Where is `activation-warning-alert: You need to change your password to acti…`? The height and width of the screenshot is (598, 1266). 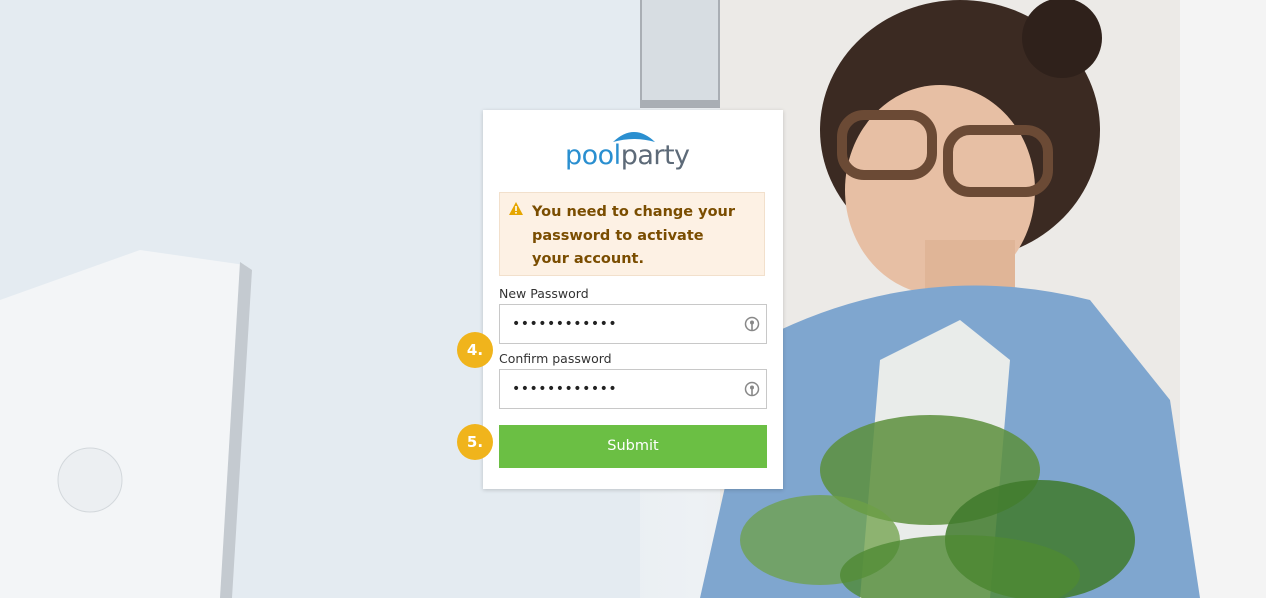 activation-warning-alert: You need to change your password to acti… is located at coordinates (632, 234).